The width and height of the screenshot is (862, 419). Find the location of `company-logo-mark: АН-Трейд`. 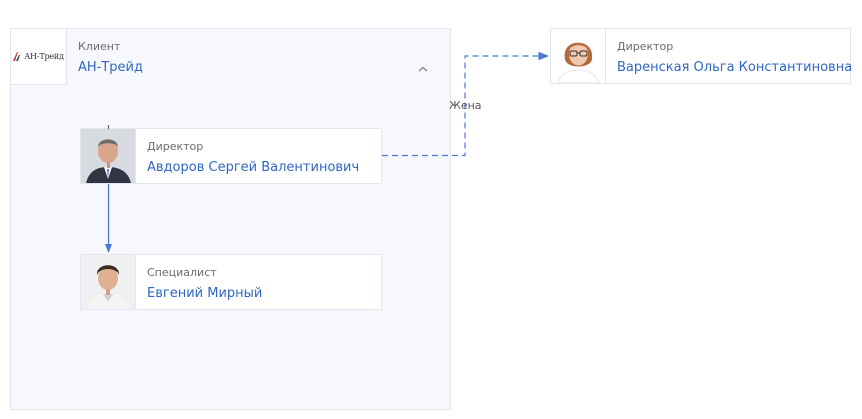

company-logo-mark: АН-Трейд is located at coordinates (38, 56).